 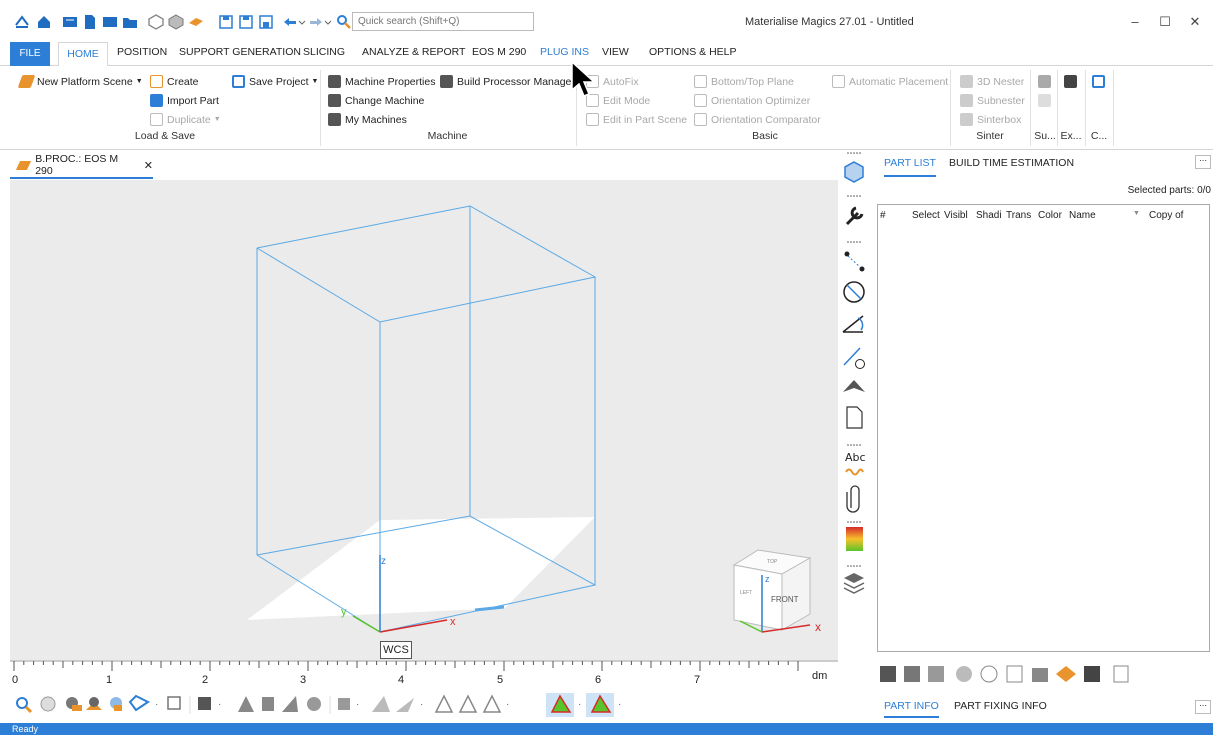 What do you see at coordinates (1022, 215) in the screenshot?
I see `column-header: Trans` at bounding box center [1022, 215].